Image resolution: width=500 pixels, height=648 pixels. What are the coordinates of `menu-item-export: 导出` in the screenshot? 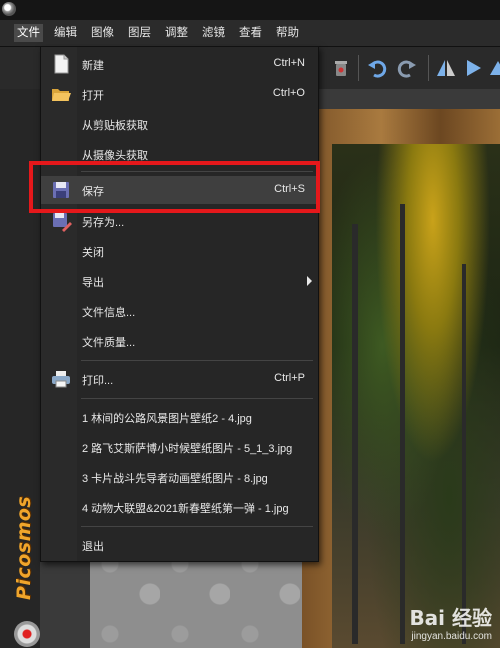 It's located at (179, 281).